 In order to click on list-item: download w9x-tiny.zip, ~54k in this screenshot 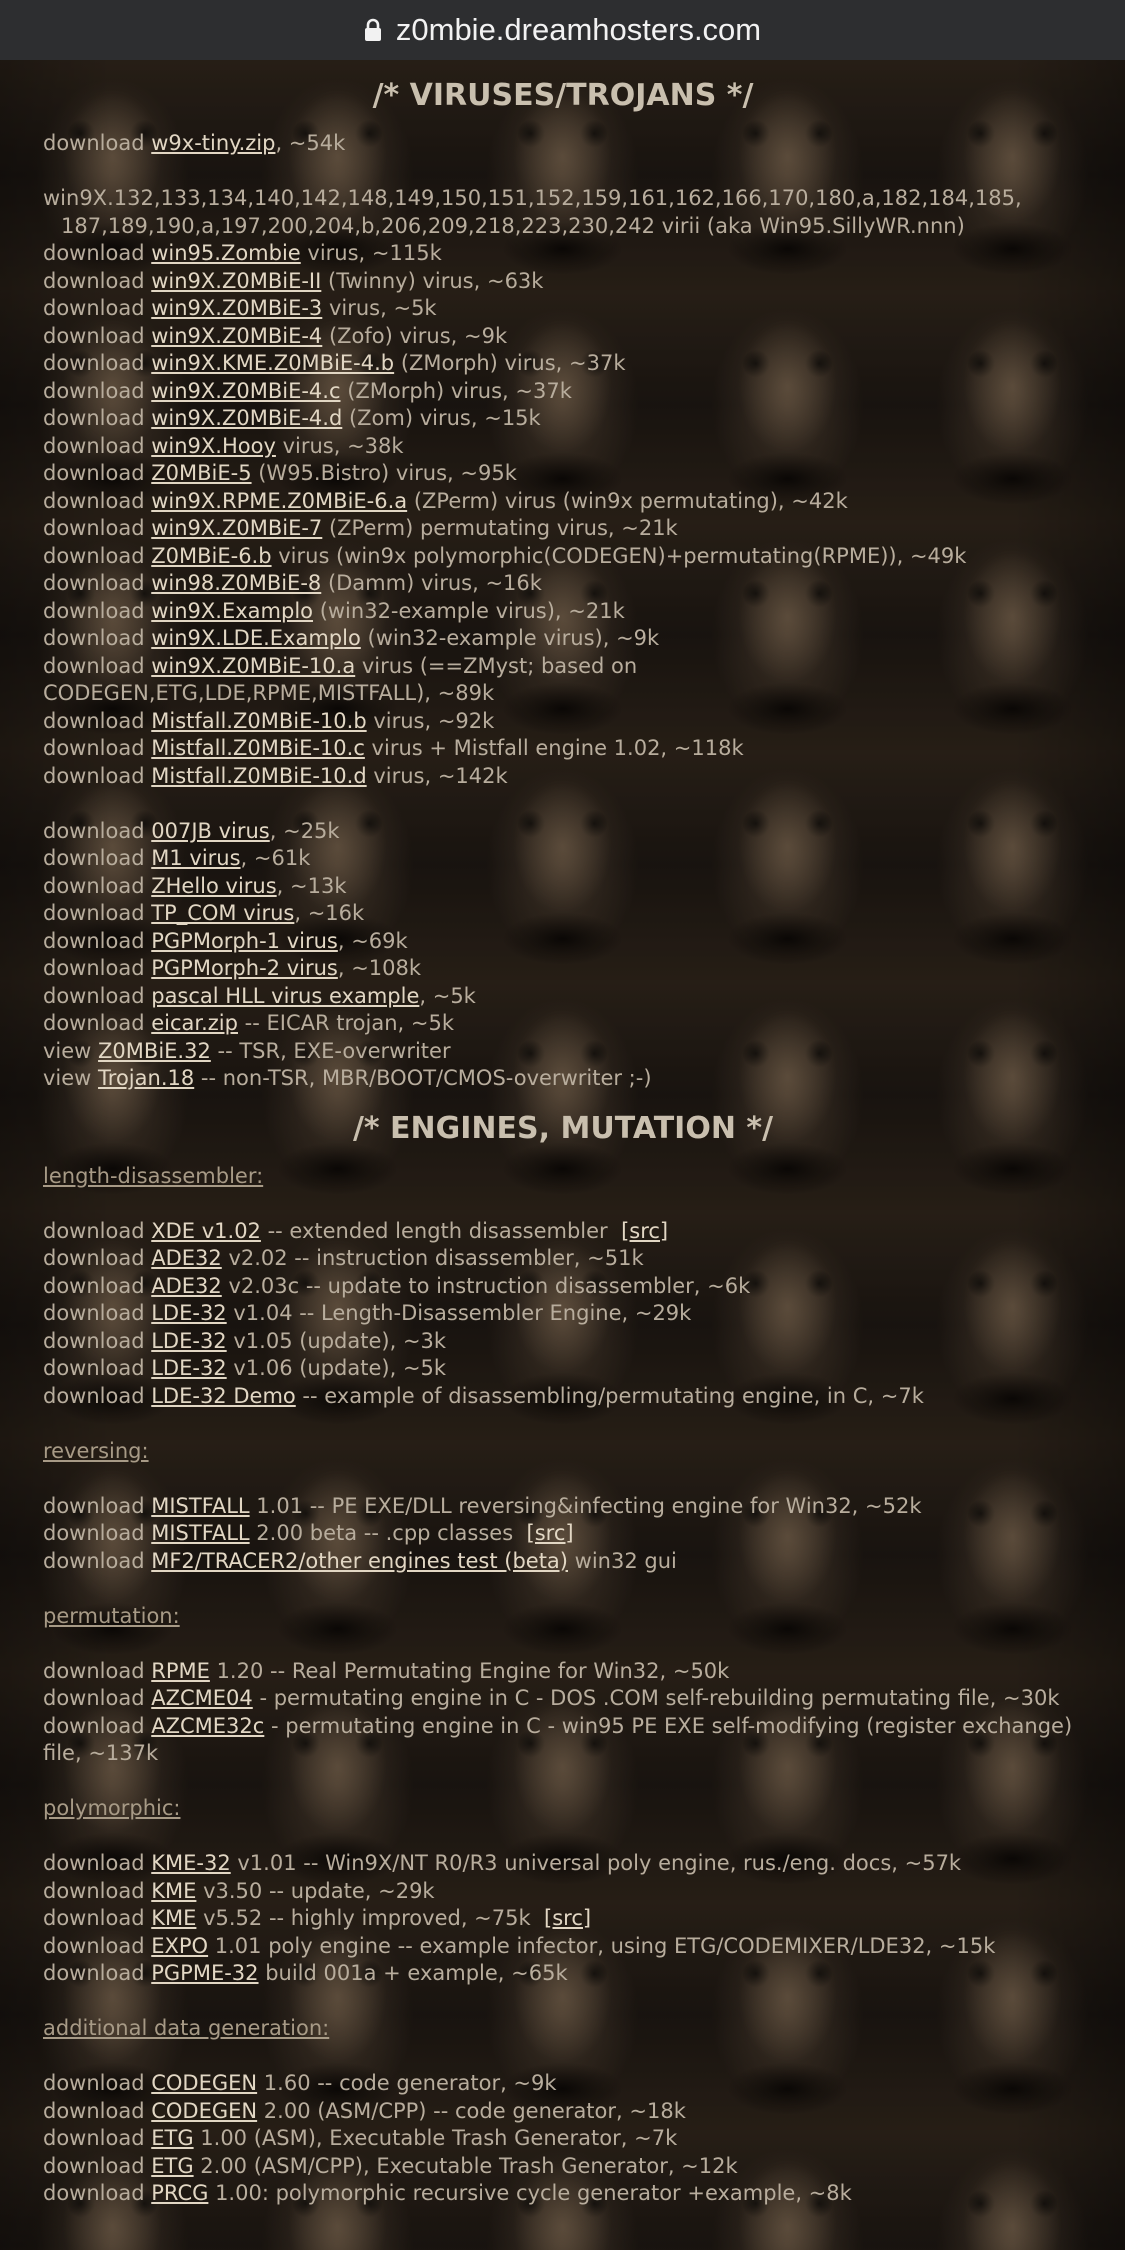, I will do `click(563, 144)`.